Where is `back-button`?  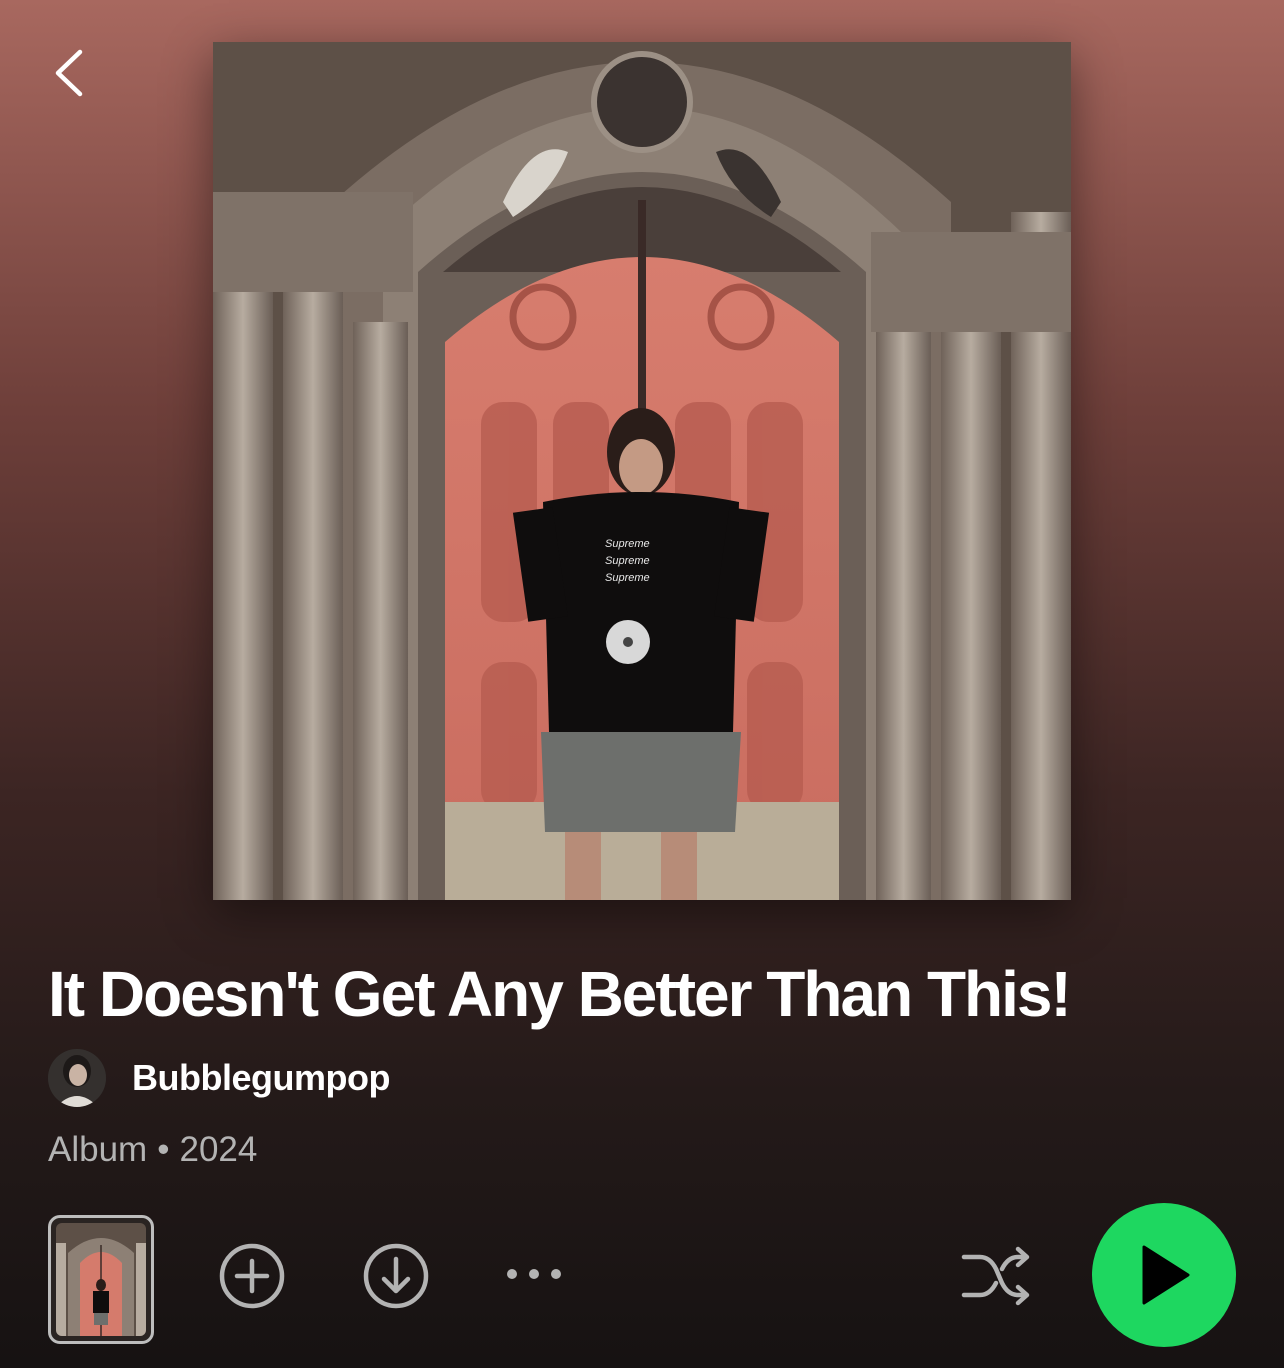 back-button is located at coordinates (71, 73).